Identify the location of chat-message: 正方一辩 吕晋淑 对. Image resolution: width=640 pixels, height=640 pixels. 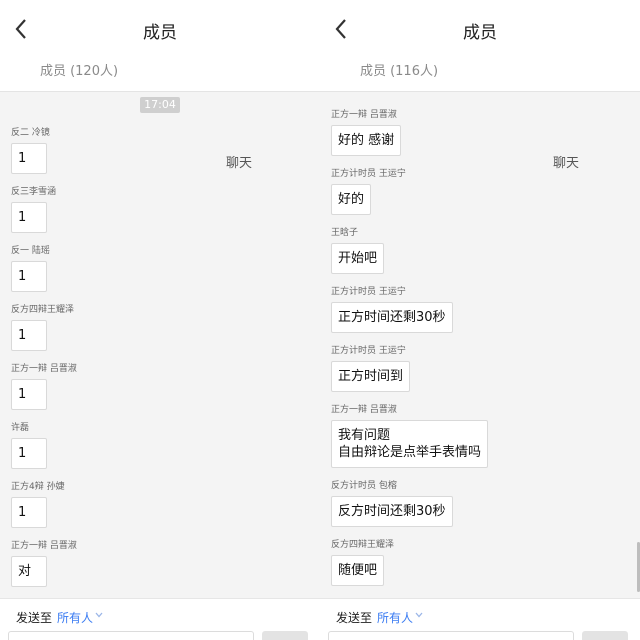
(44, 563).